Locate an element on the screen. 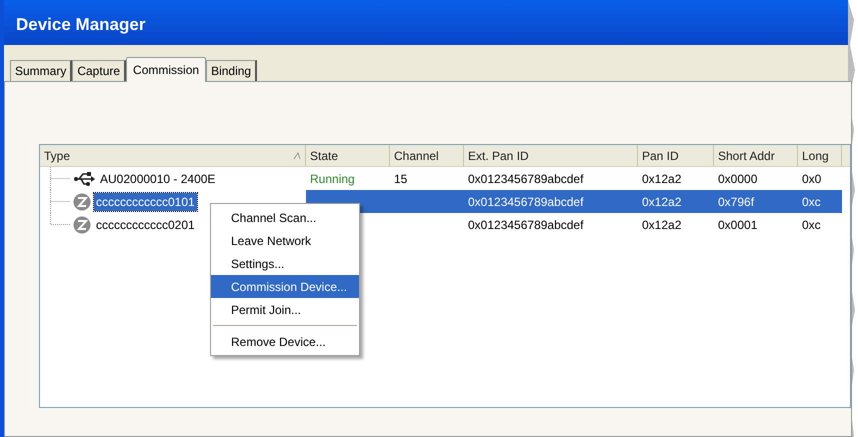 This screenshot has height=437, width=858. column-header: Short Addr is located at coordinates (756, 156).